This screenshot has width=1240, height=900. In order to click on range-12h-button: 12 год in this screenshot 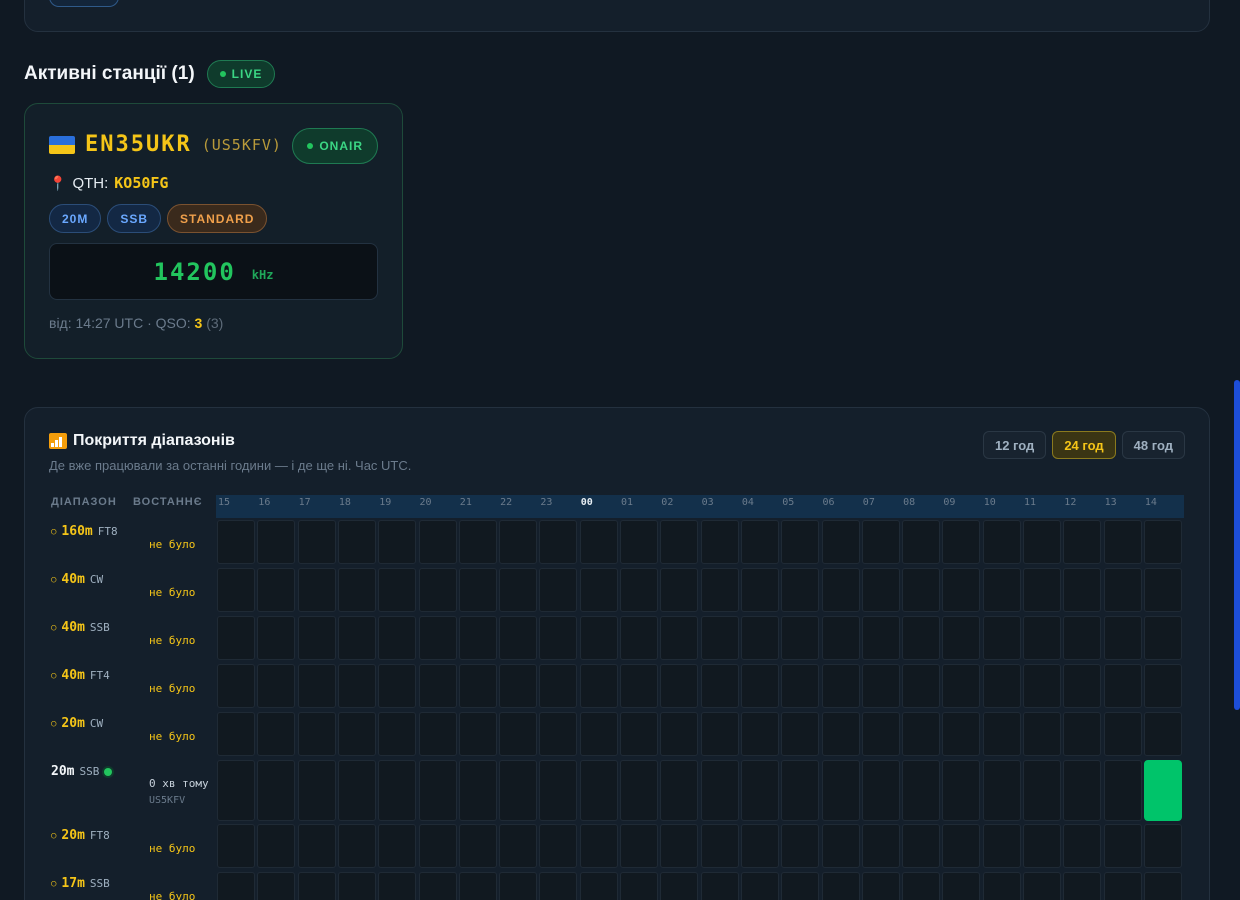, I will do `click(1014, 445)`.